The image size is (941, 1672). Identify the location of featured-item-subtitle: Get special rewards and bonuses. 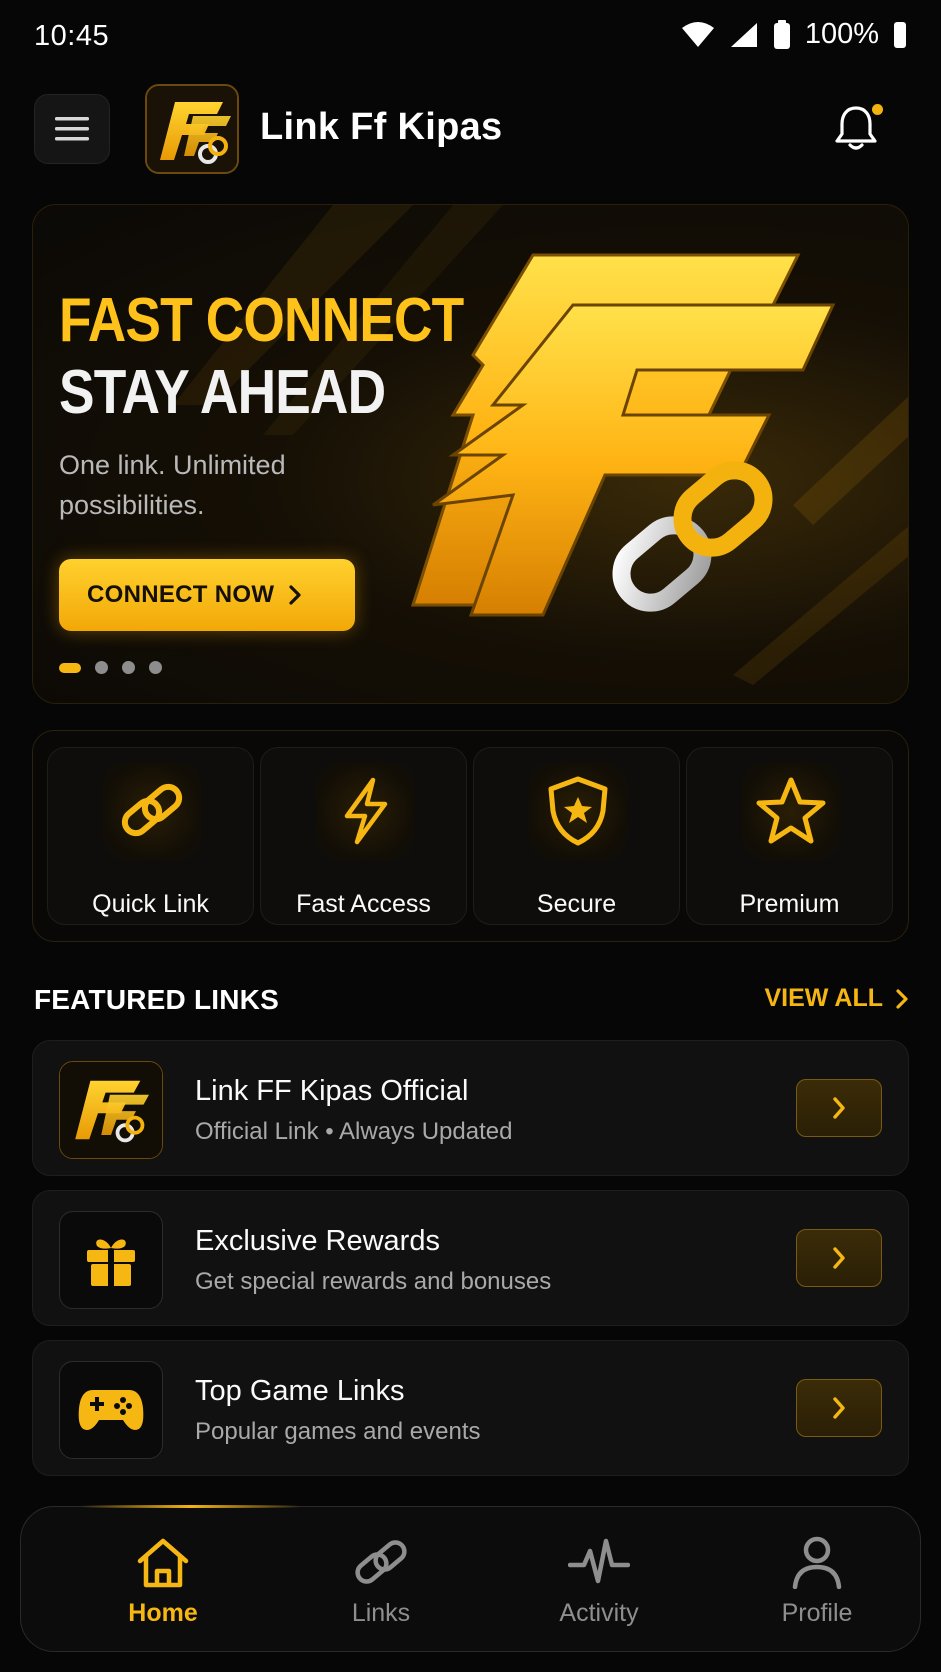
(373, 1281).